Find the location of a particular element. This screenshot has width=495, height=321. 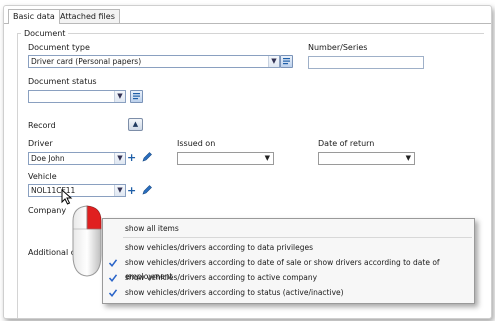

record-label: Record is located at coordinates (42, 125).